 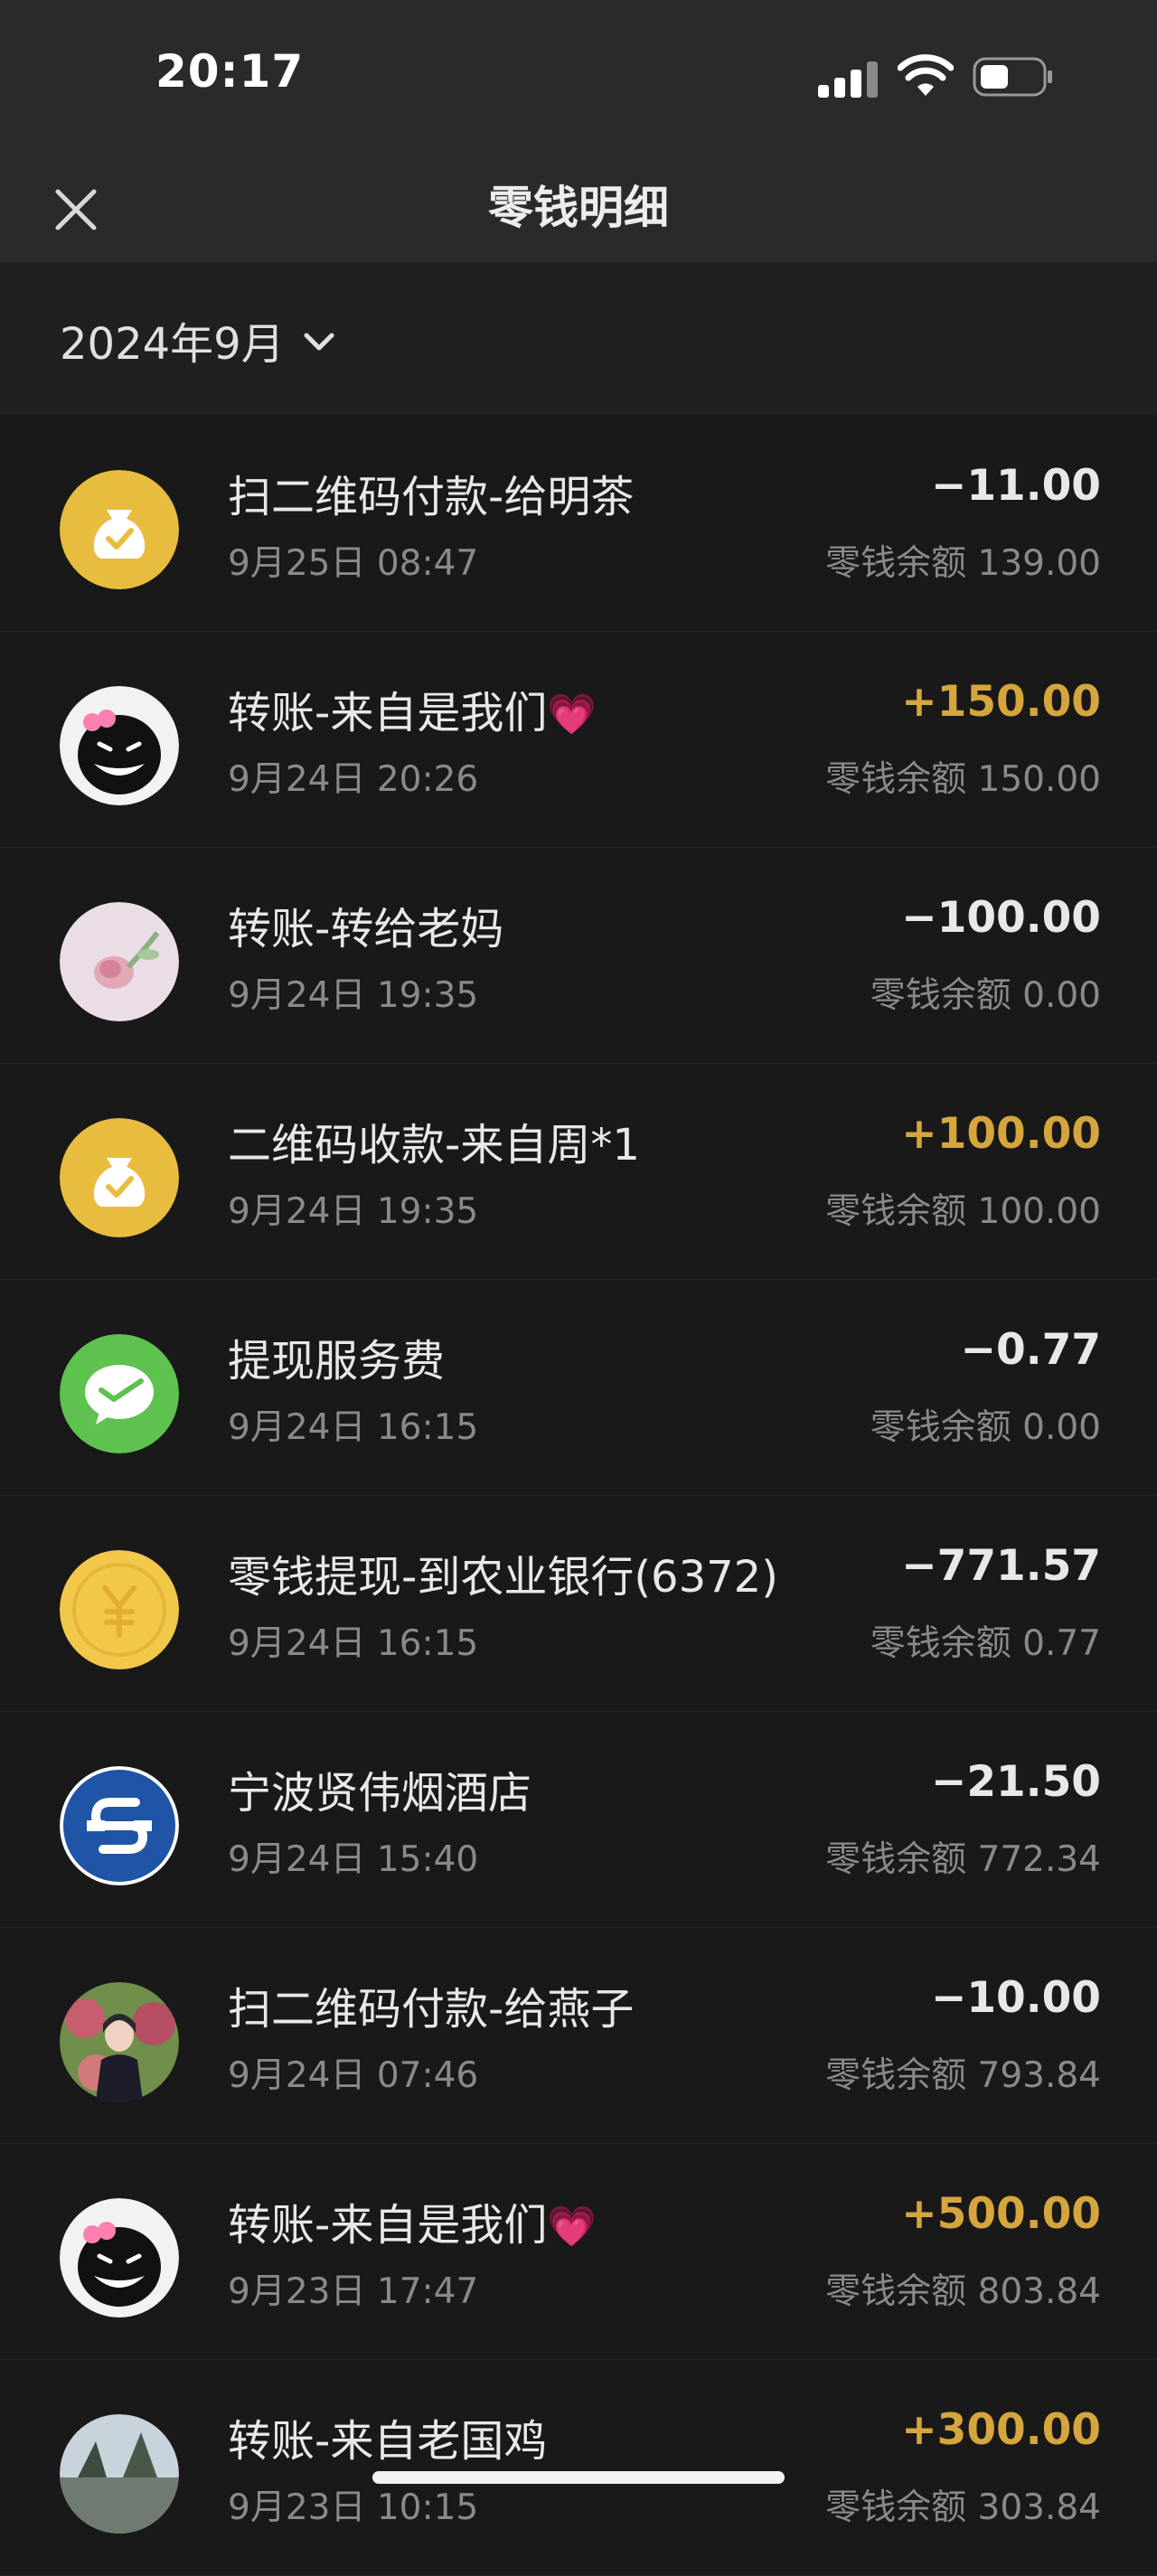 I want to click on wechat-pay-icon, so click(x=120, y=1394).